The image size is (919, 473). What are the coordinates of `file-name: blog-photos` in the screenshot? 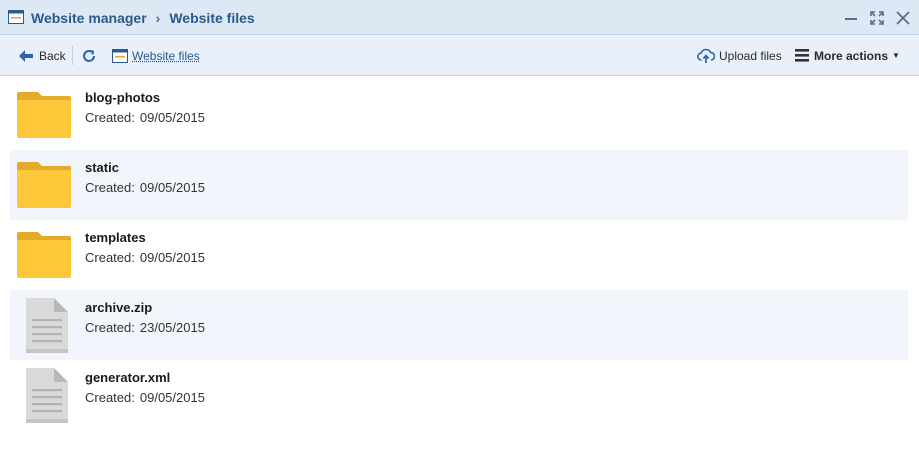 It's located at (123, 97).